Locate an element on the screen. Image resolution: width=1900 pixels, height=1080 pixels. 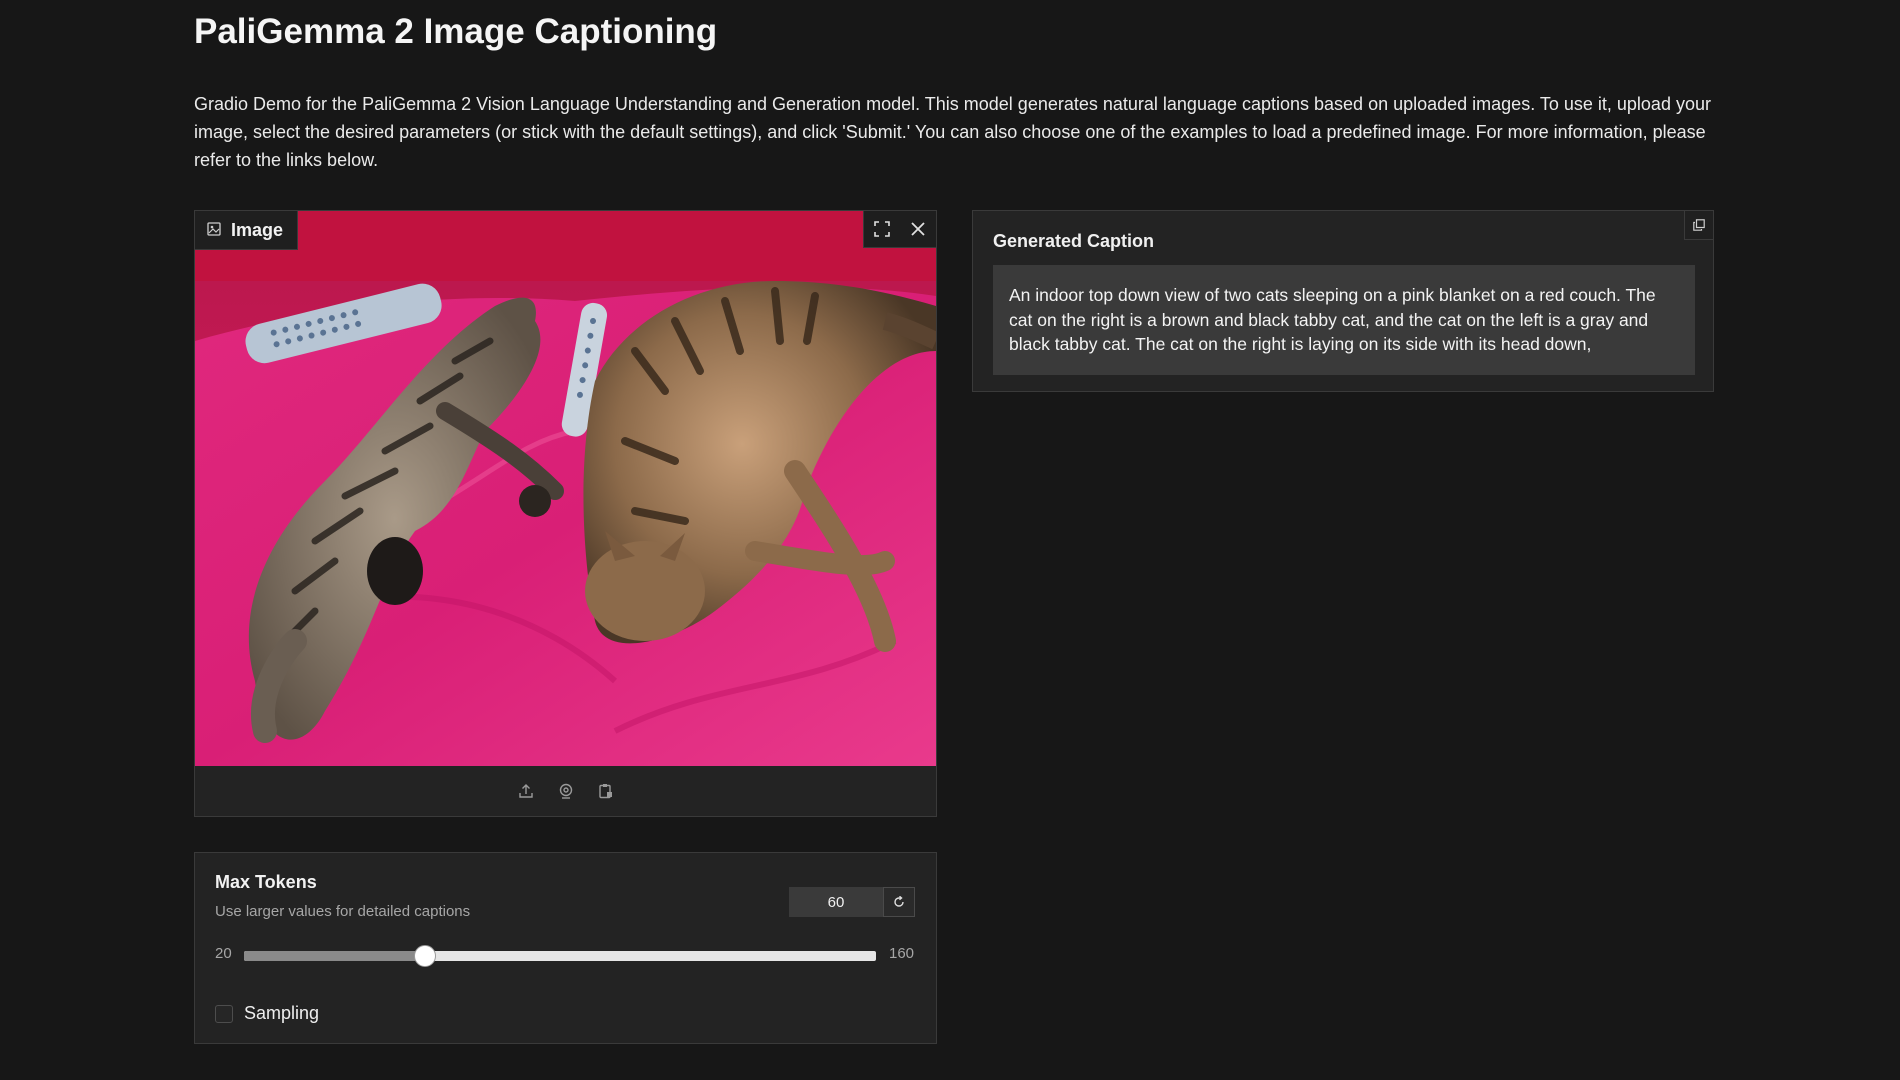
sampling-checkbox-row: Sampling is located at coordinates (267, 1013).